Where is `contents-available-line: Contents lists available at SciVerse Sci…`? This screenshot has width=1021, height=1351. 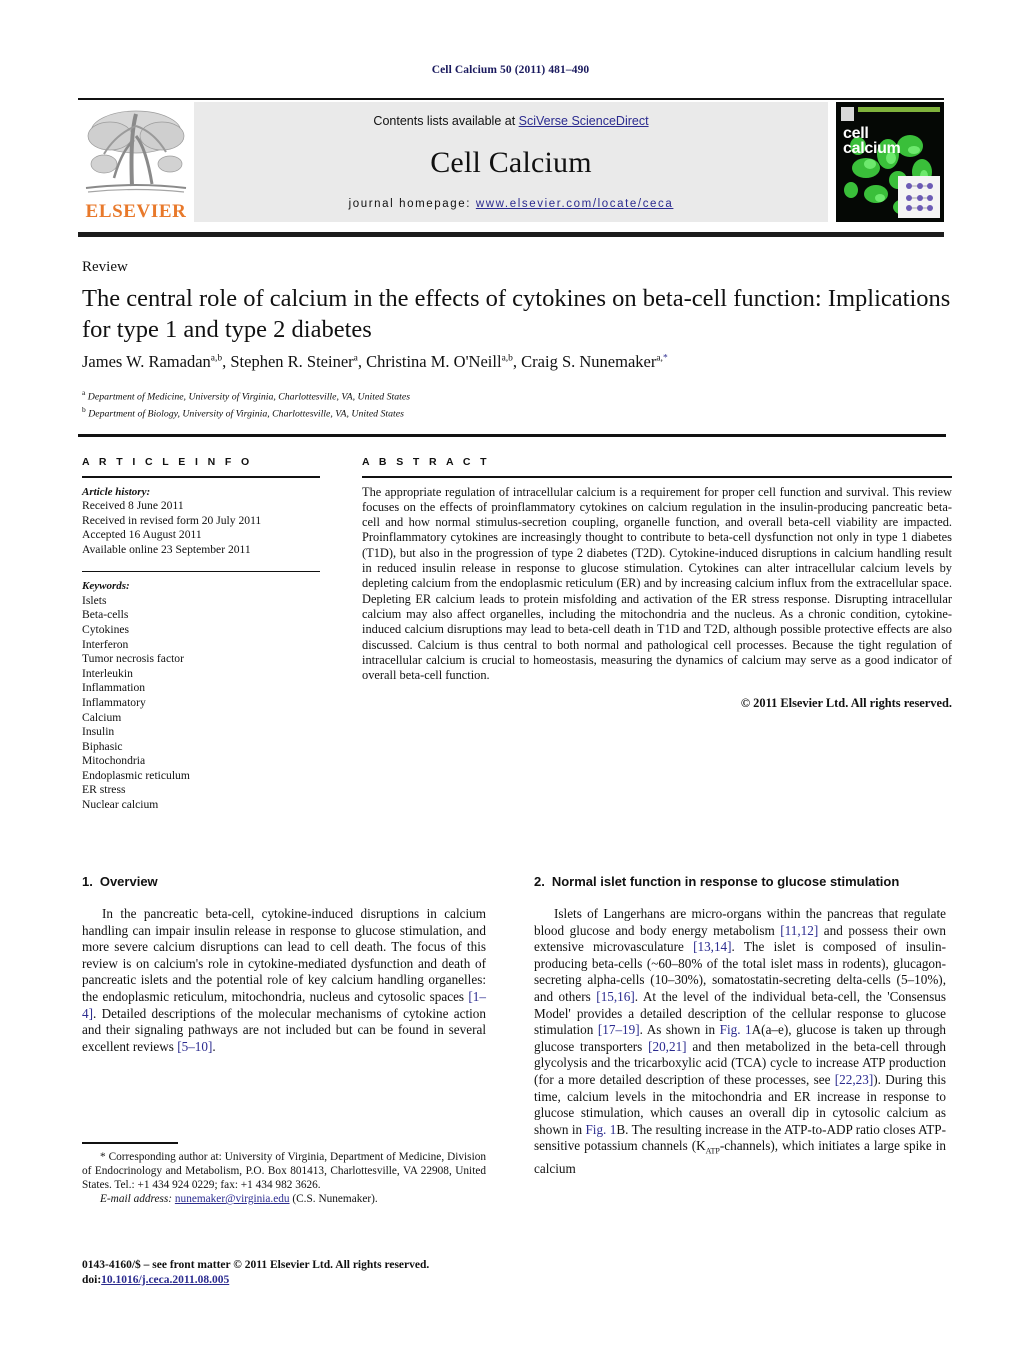 contents-available-line: Contents lists available at SciVerse Sci… is located at coordinates (511, 121).